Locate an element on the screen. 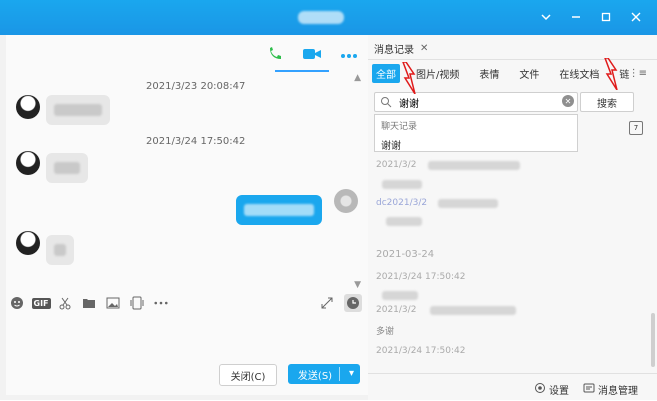 This screenshot has width=657, height=401. calendar-icon: 7 is located at coordinates (636, 128).